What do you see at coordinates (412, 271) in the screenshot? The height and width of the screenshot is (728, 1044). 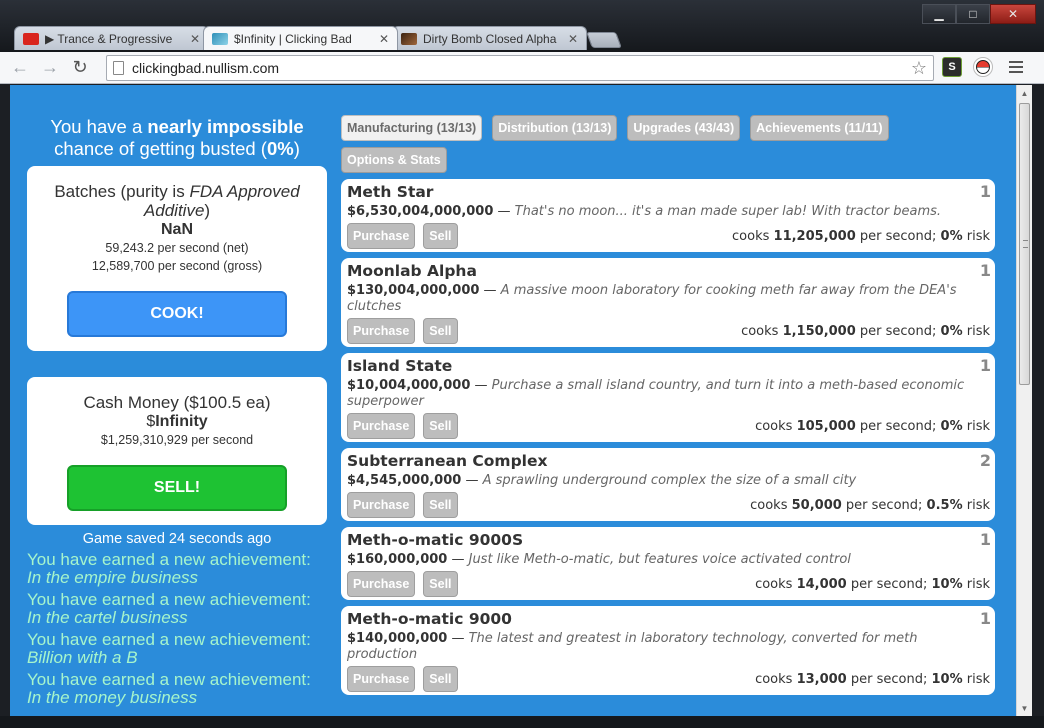 I see `item-name: Moonlab Alpha` at bounding box center [412, 271].